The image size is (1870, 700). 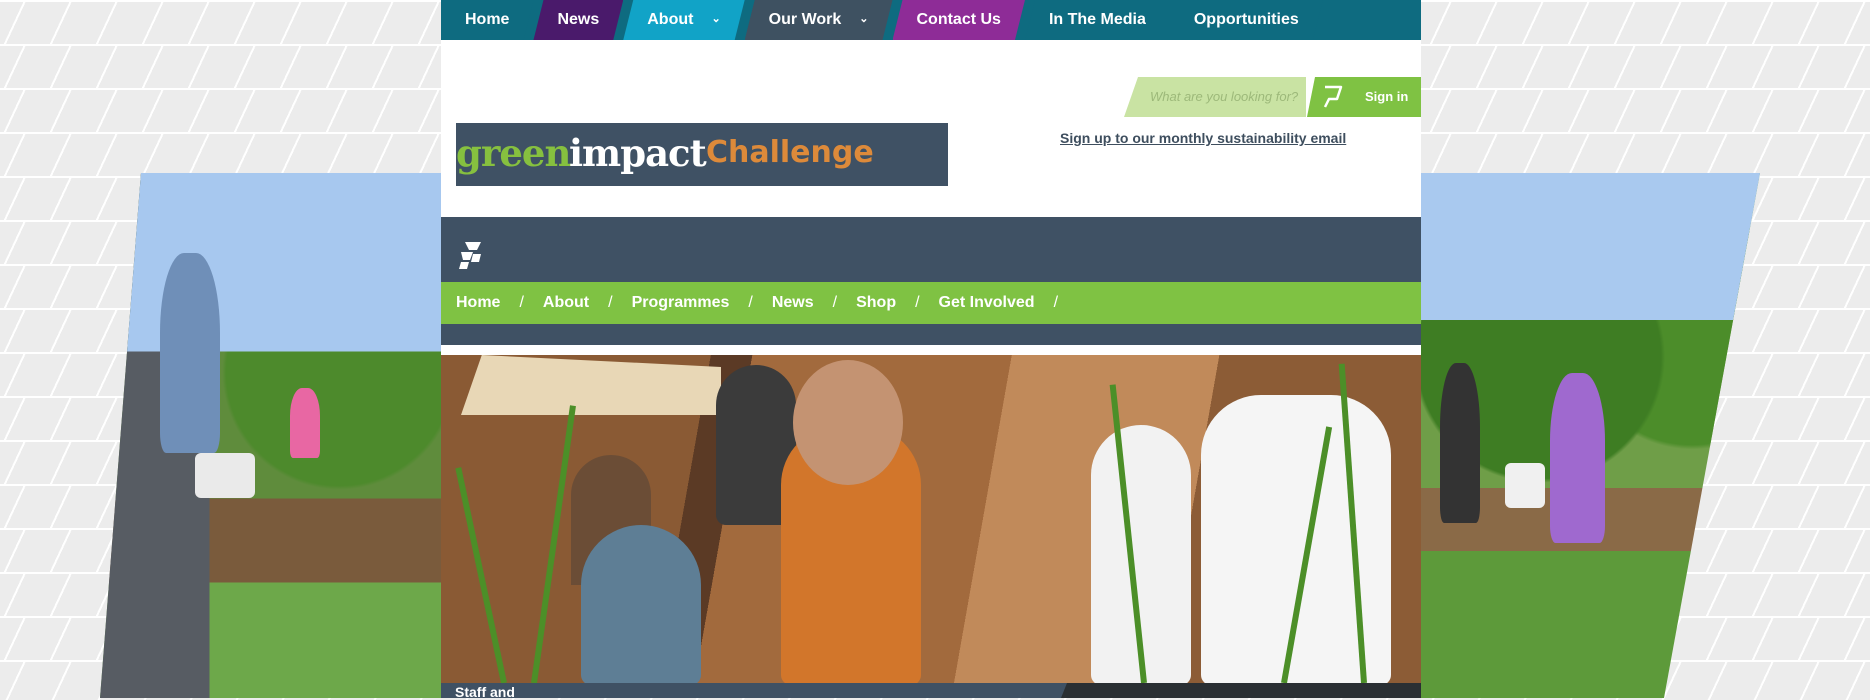 What do you see at coordinates (876, 303) in the screenshot?
I see `breadcrumb-shop: Shop` at bounding box center [876, 303].